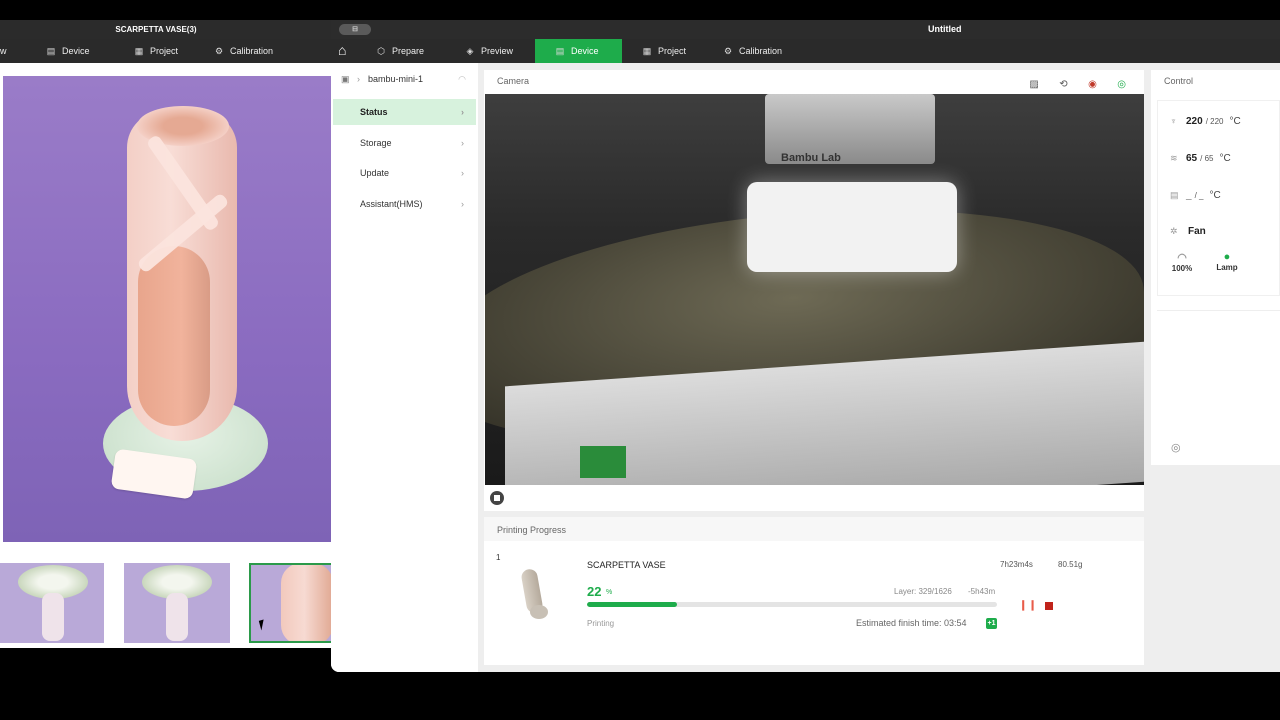 This screenshot has height=720, width=1280. I want to click on thumbnail-strip, so click(170, 604).